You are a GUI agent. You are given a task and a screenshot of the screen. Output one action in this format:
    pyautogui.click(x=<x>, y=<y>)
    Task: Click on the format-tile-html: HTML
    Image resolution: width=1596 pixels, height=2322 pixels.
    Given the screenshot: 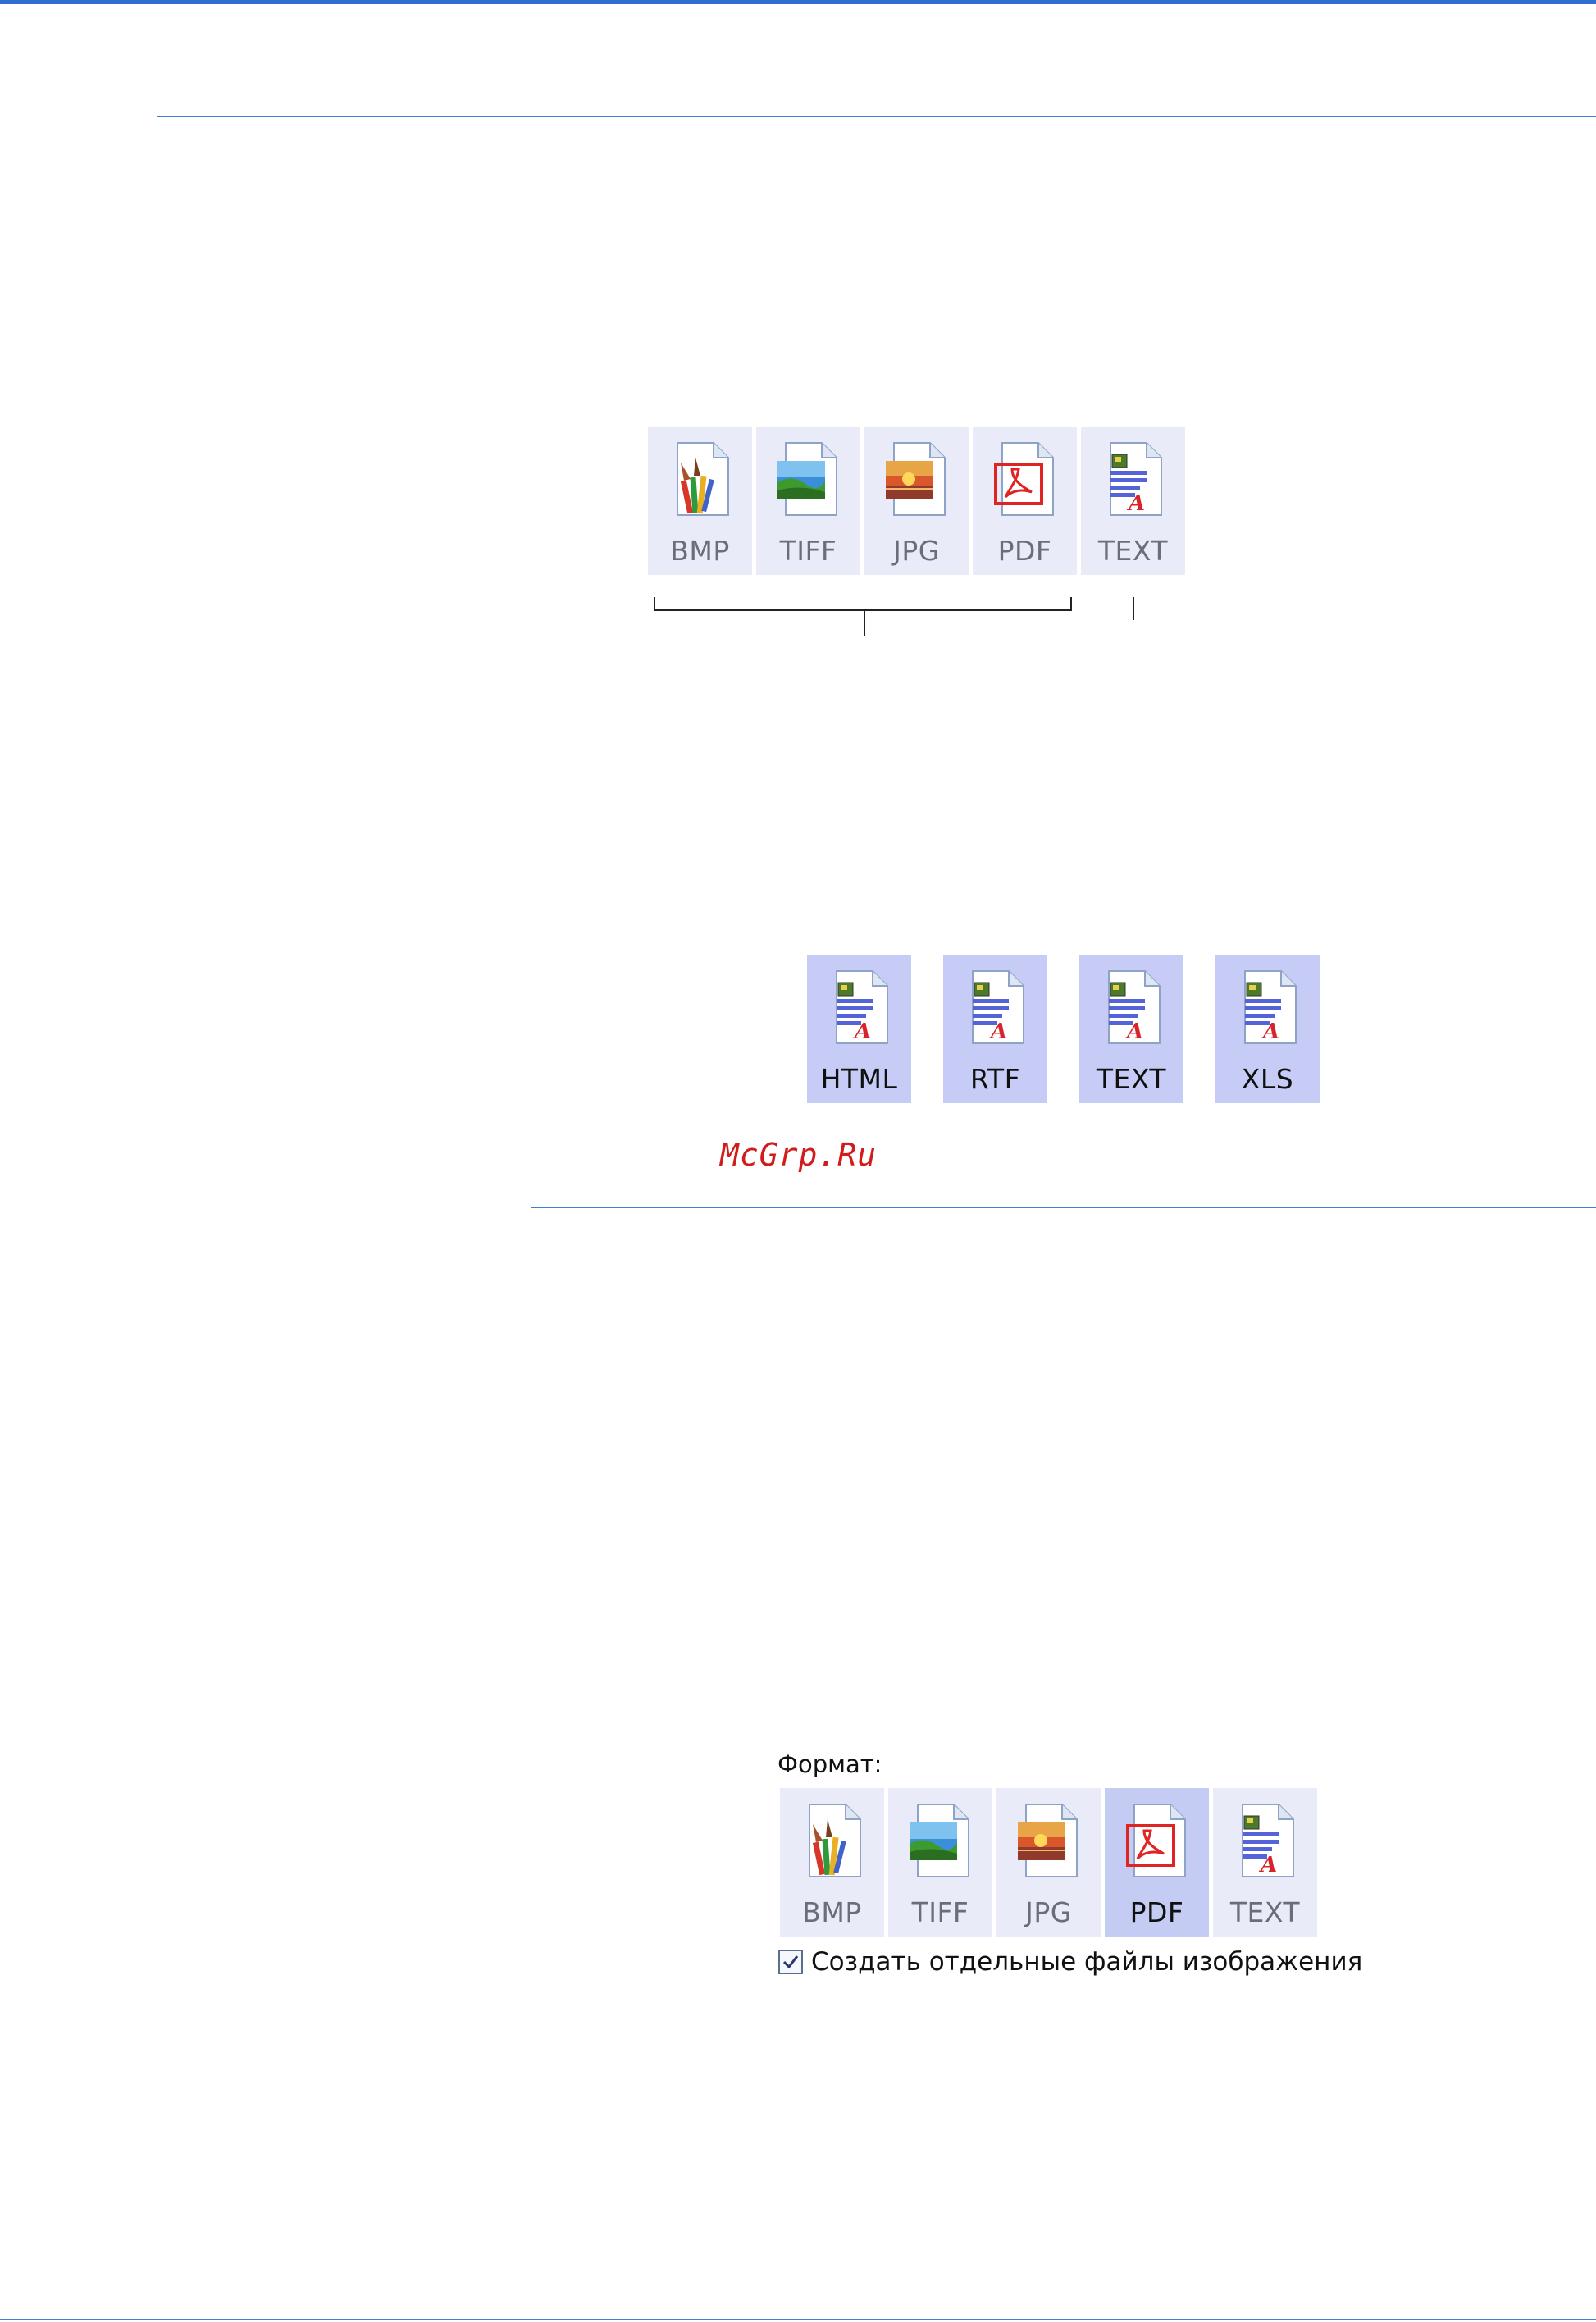 What is the action you would take?
    pyautogui.click(x=859, y=1029)
    